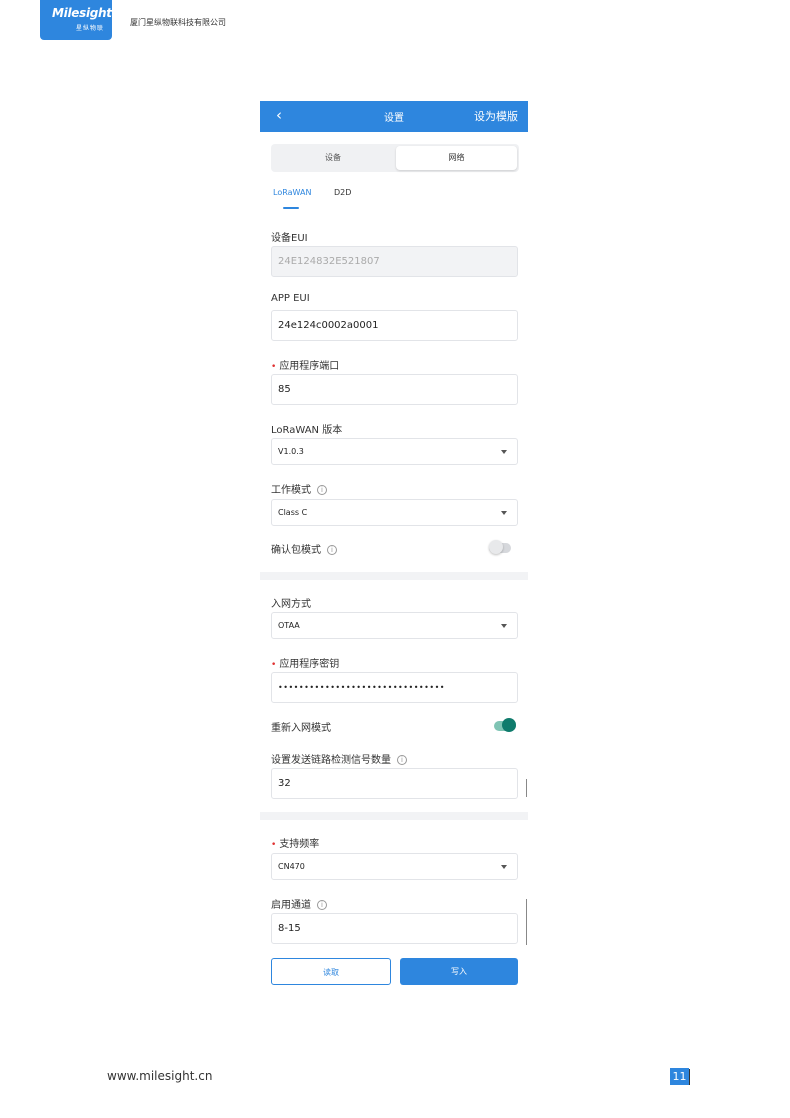 The width and height of the screenshot is (790, 1118). I want to click on device-eui-field: 24E124832E521807, so click(394, 261).